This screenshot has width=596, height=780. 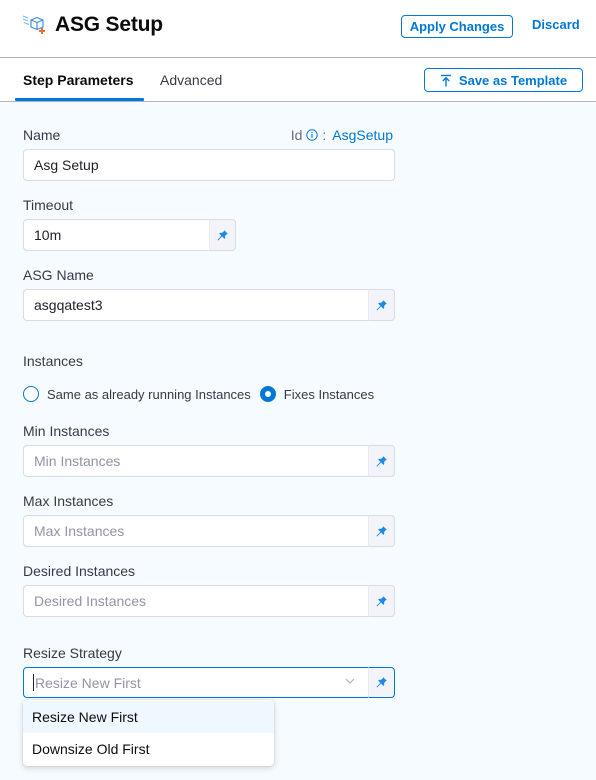 I want to click on tab-advanced: Advanced, so click(x=191, y=80).